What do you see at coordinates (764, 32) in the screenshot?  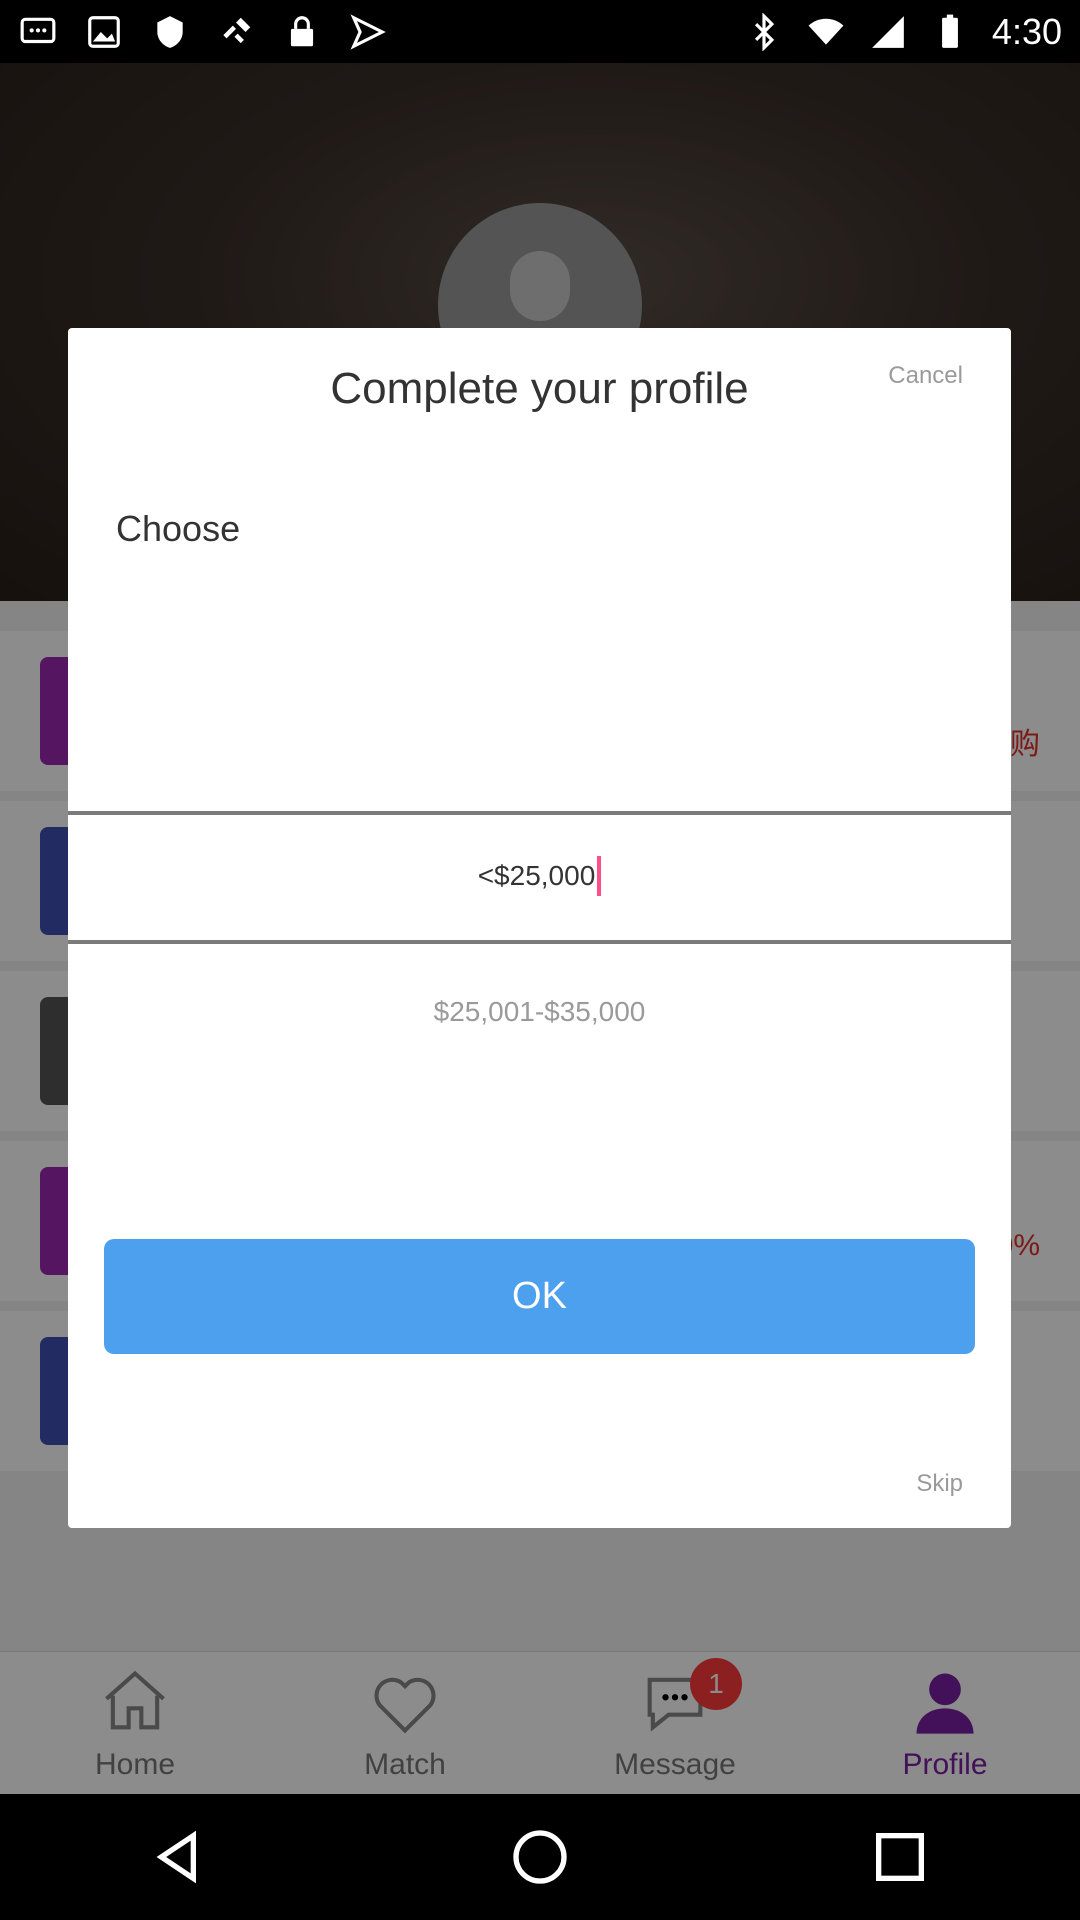 I see `bluetooth-icon` at bounding box center [764, 32].